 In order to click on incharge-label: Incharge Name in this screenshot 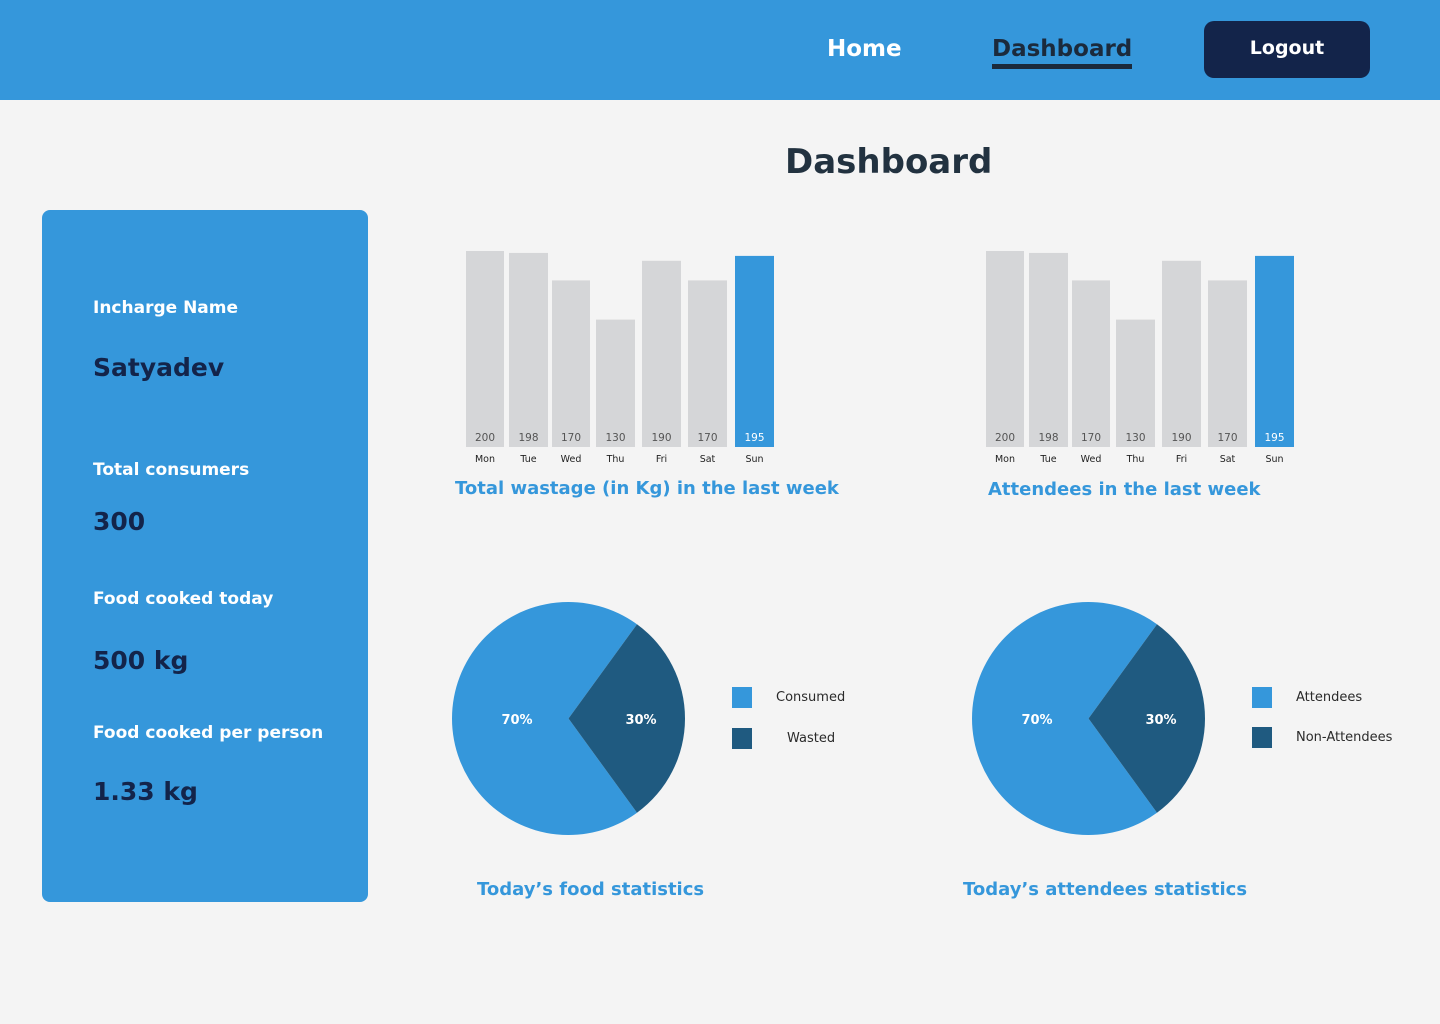, I will do `click(166, 308)`.